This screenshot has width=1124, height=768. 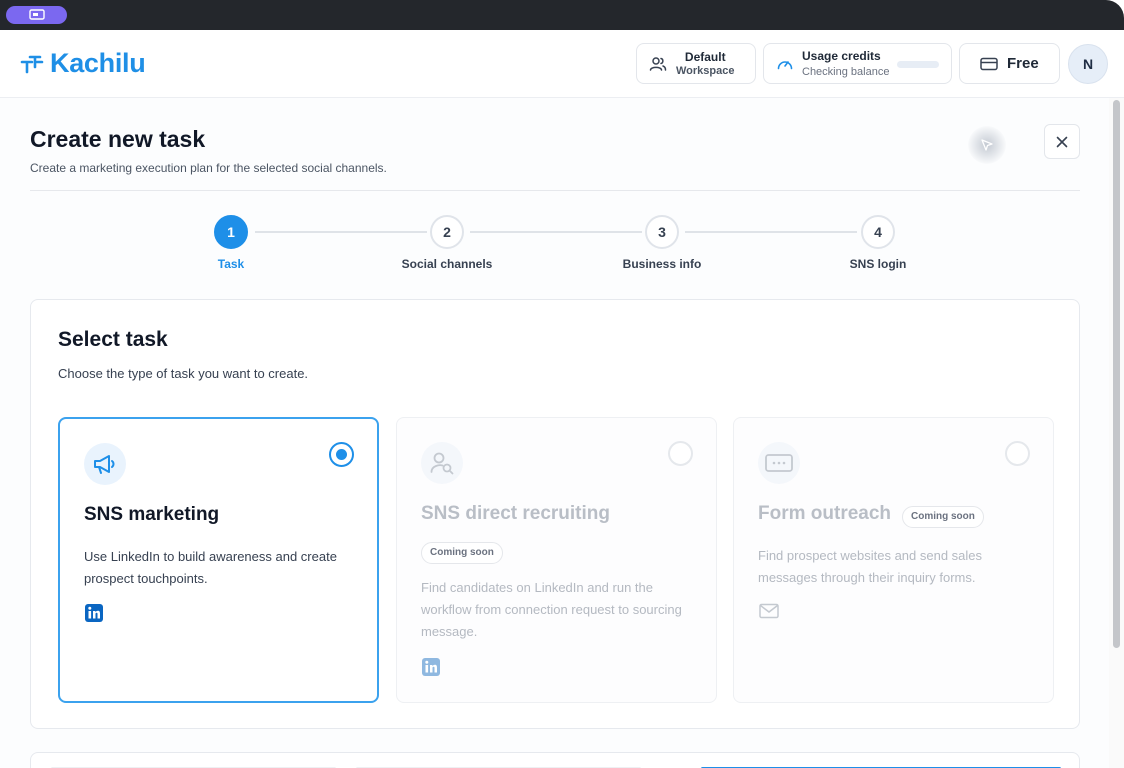 I want to click on workspace-label: Workspace, so click(x=705, y=70).